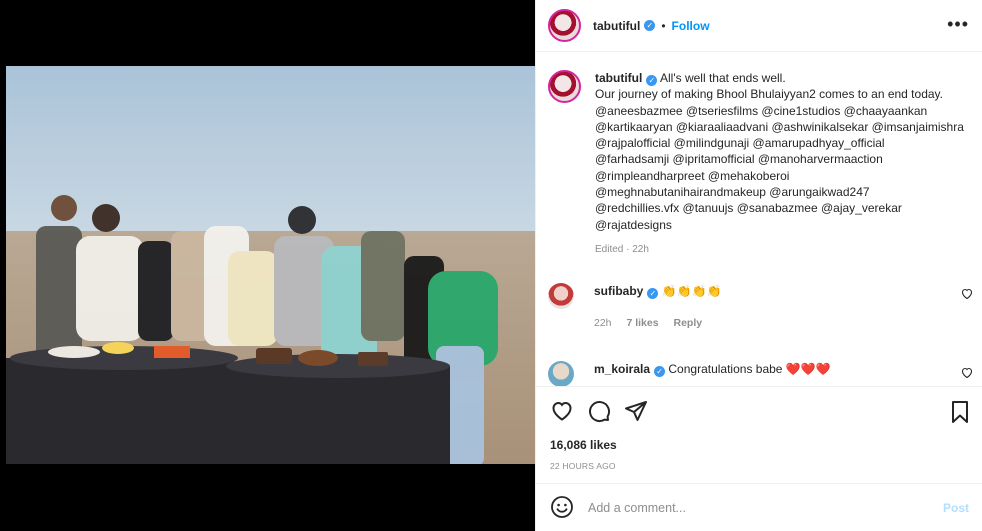 The height and width of the screenshot is (531, 982). What do you see at coordinates (958, 24) in the screenshot?
I see `more-options-icon: •••` at bounding box center [958, 24].